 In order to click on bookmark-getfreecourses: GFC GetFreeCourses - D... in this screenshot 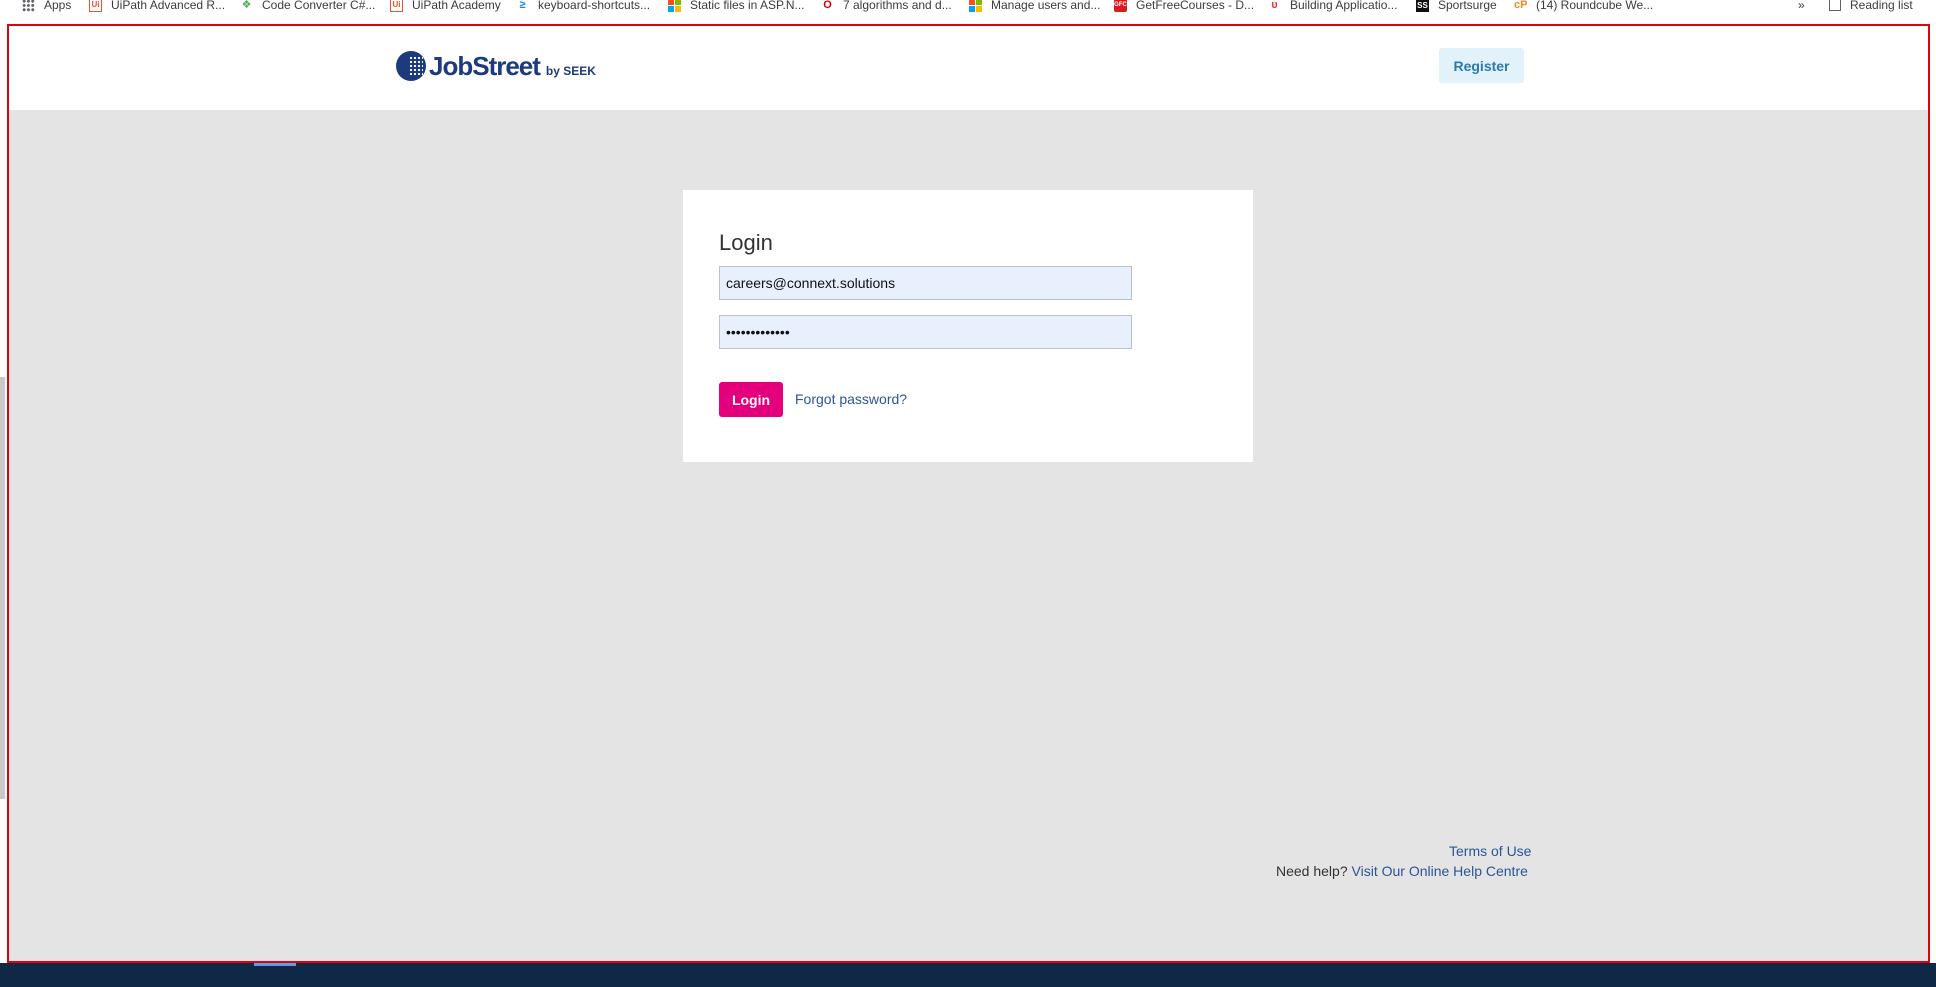, I will do `click(1184, 6)`.